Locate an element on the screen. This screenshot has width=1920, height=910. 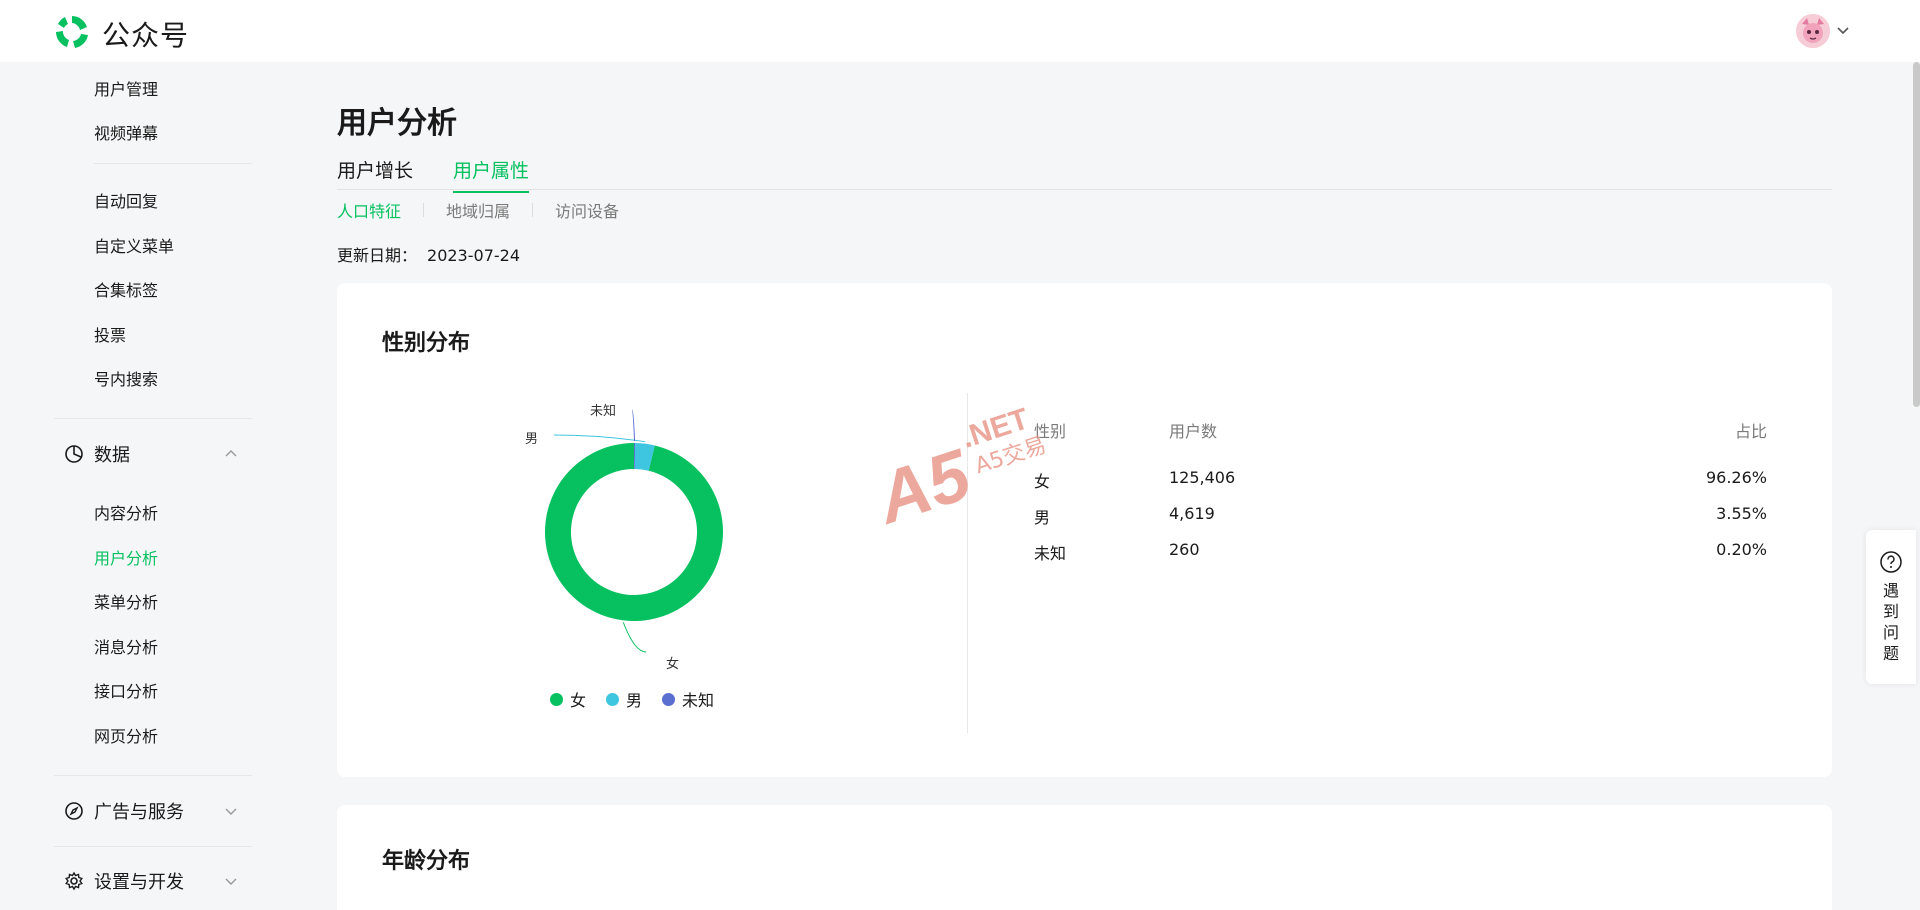
sidebar-item-vote: 投票 is located at coordinates (110, 334).